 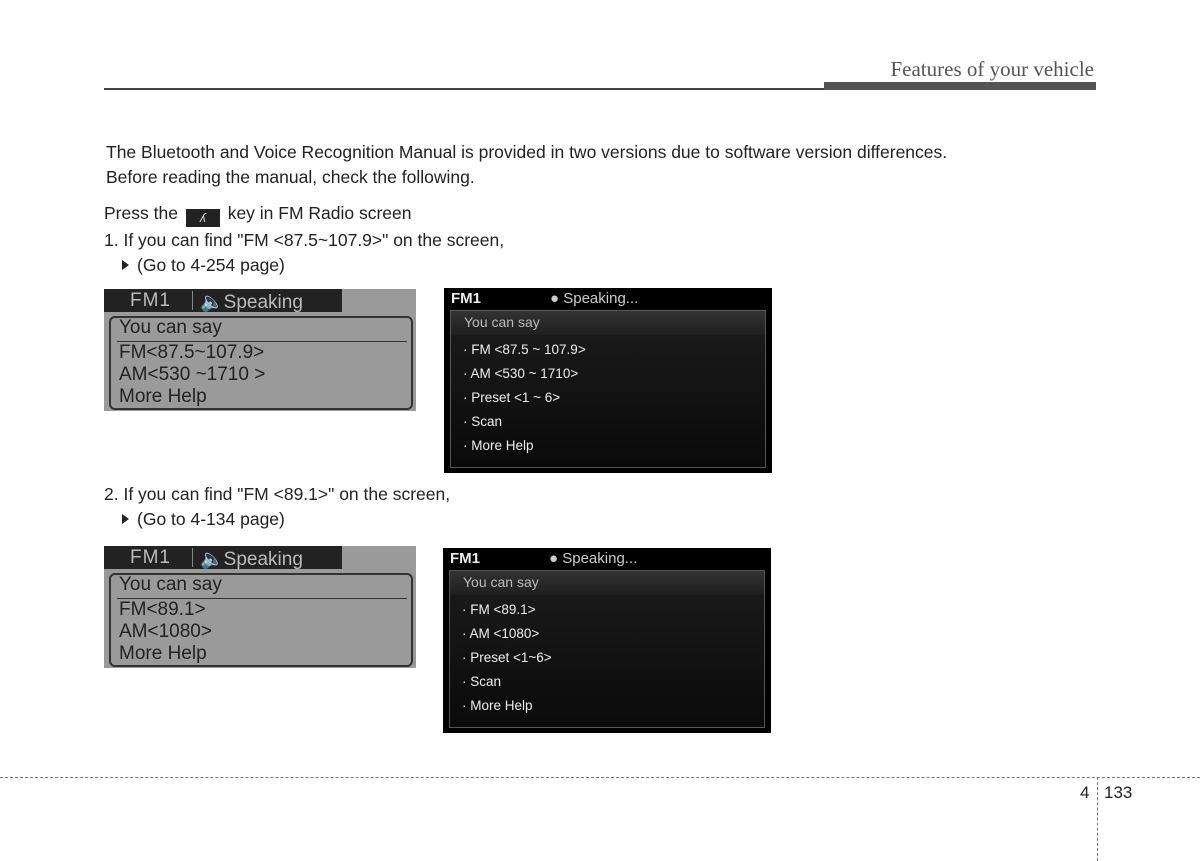 What do you see at coordinates (499, 609) in the screenshot?
I see `dark-item: · FM <89.1>` at bounding box center [499, 609].